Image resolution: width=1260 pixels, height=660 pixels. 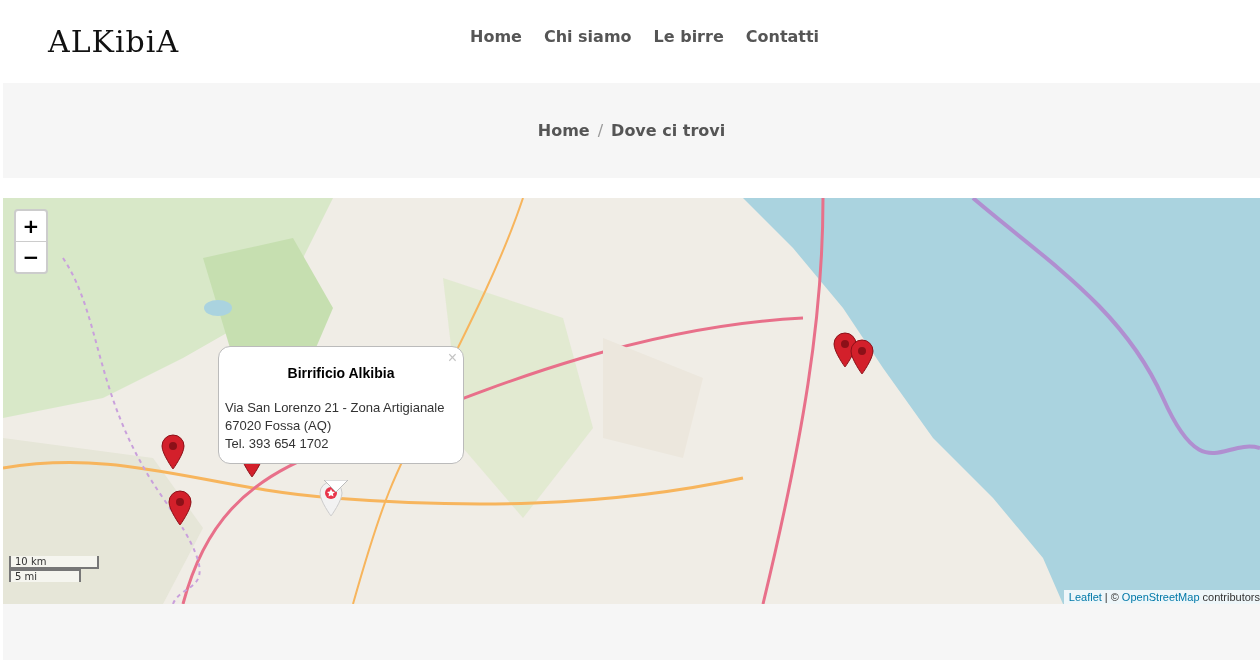 What do you see at coordinates (782, 36) in the screenshot?
I see `nav-link: Contatti` at bounding box center [782, 36].